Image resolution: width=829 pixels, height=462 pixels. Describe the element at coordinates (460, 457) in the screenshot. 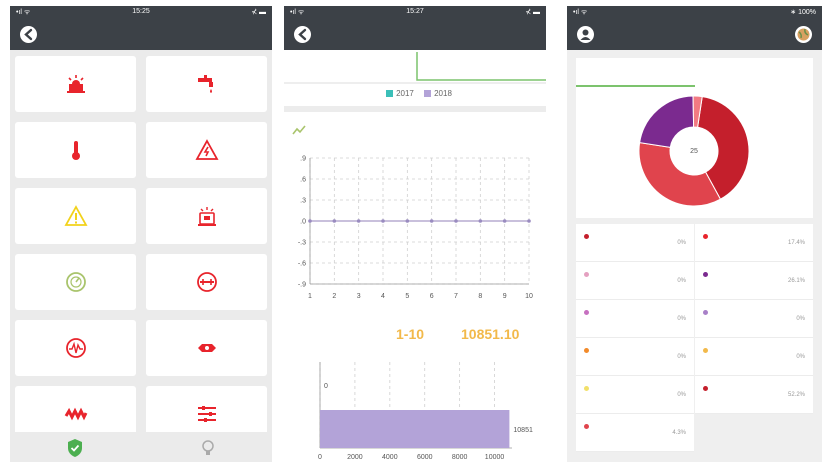

I see `x-tick-label: 8000` at that location.